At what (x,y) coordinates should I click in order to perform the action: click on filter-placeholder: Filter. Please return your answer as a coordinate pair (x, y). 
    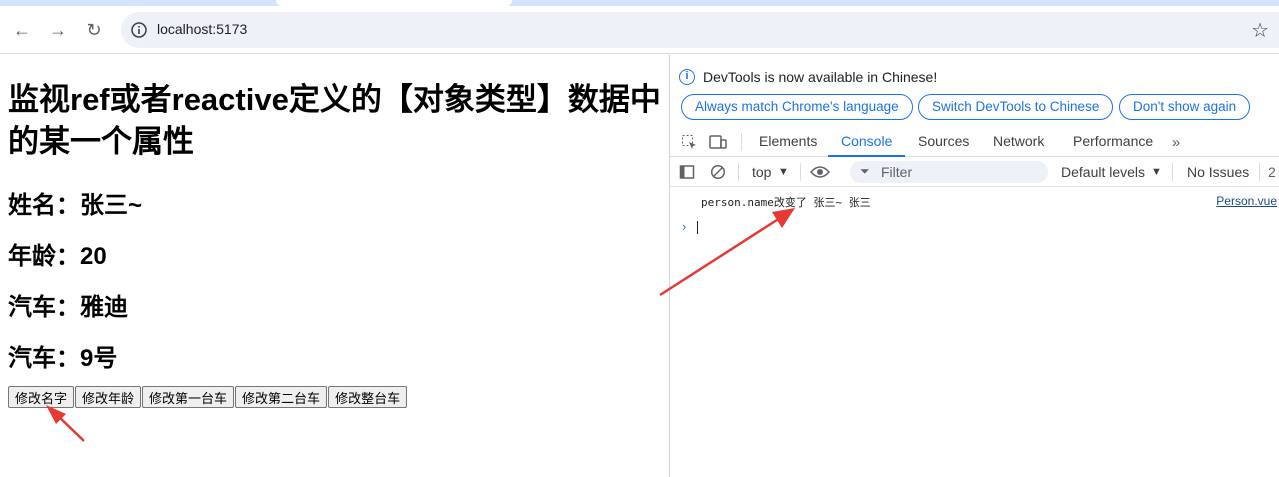
    Looking at the image, I should click on (897, 172).